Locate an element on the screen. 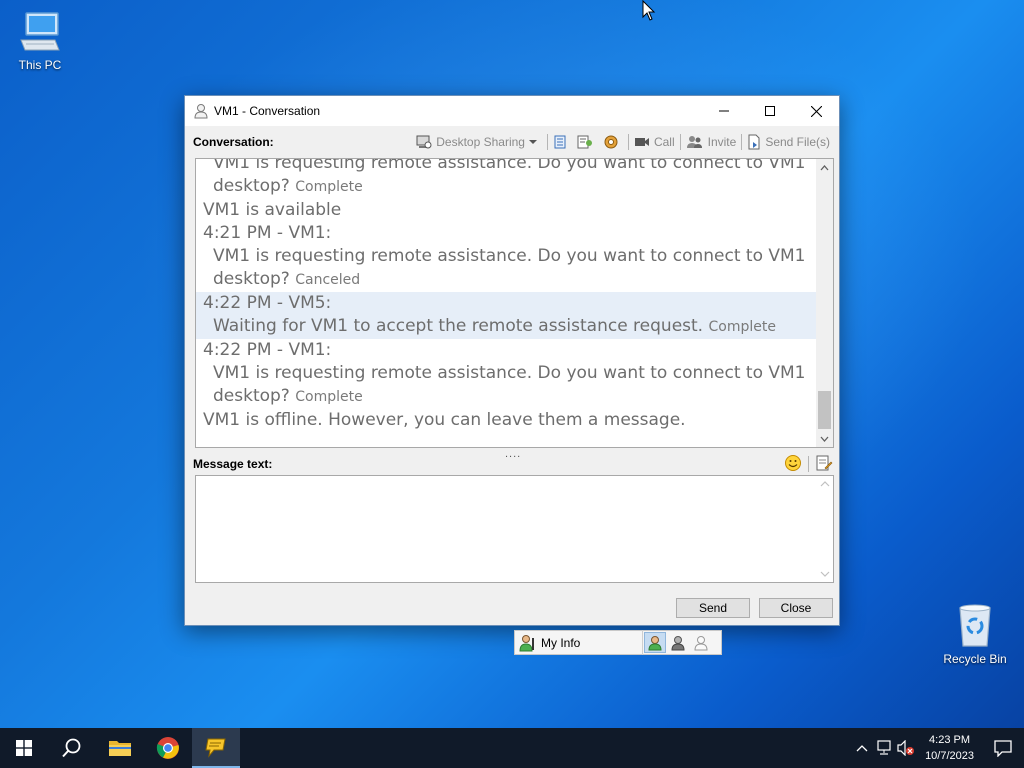 This screenshot has height=768, width=1024. desktop-sharing-button: Desktop Sharing is located at coordinates (479, 142).